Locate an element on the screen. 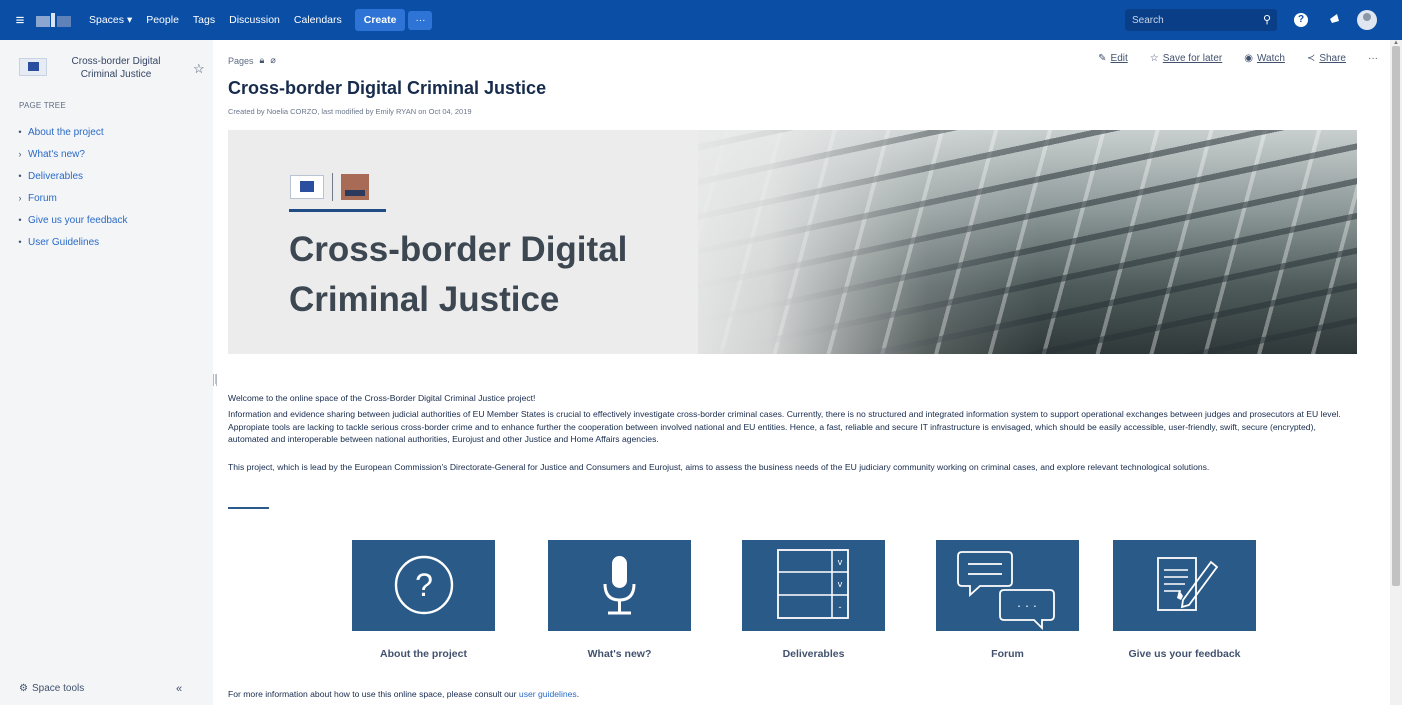 The image size is (1402, 705). tile-deliverables-label: Deliverables is located at coordinates (813, 654).